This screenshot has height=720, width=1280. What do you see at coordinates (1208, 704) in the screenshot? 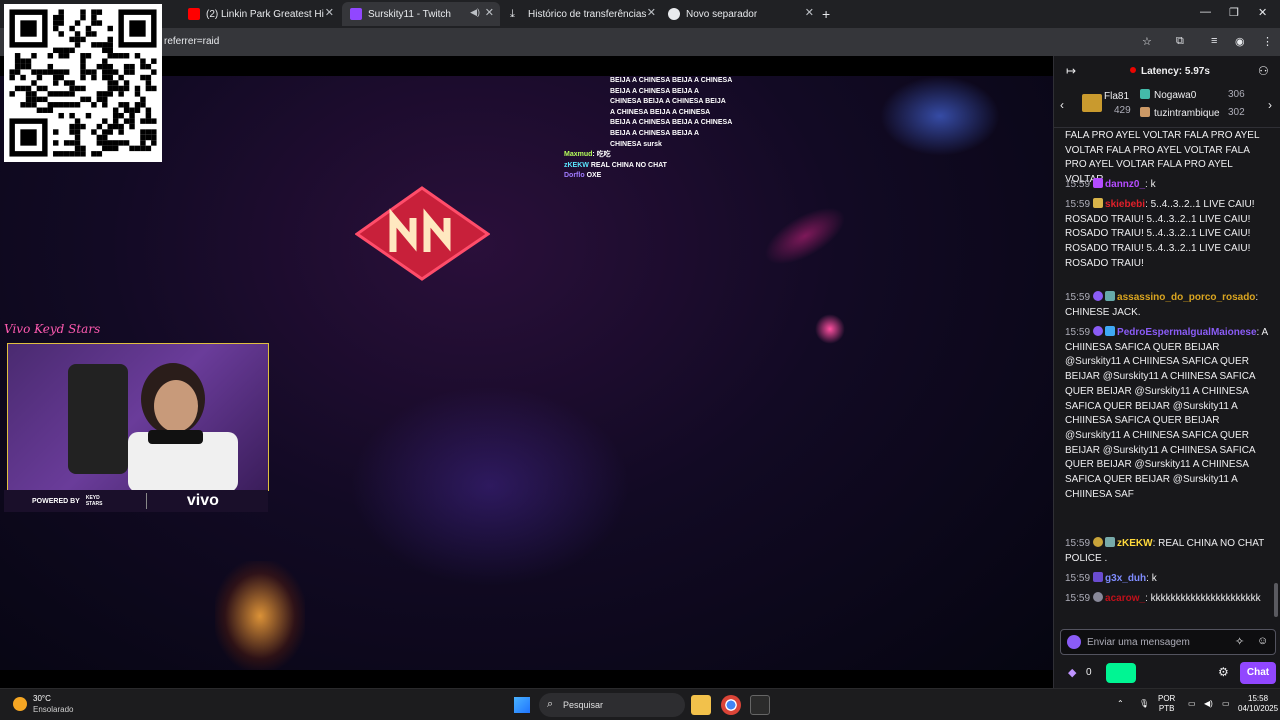
I see `volume-icon: ◀)` at bounding box center [1208, 704].